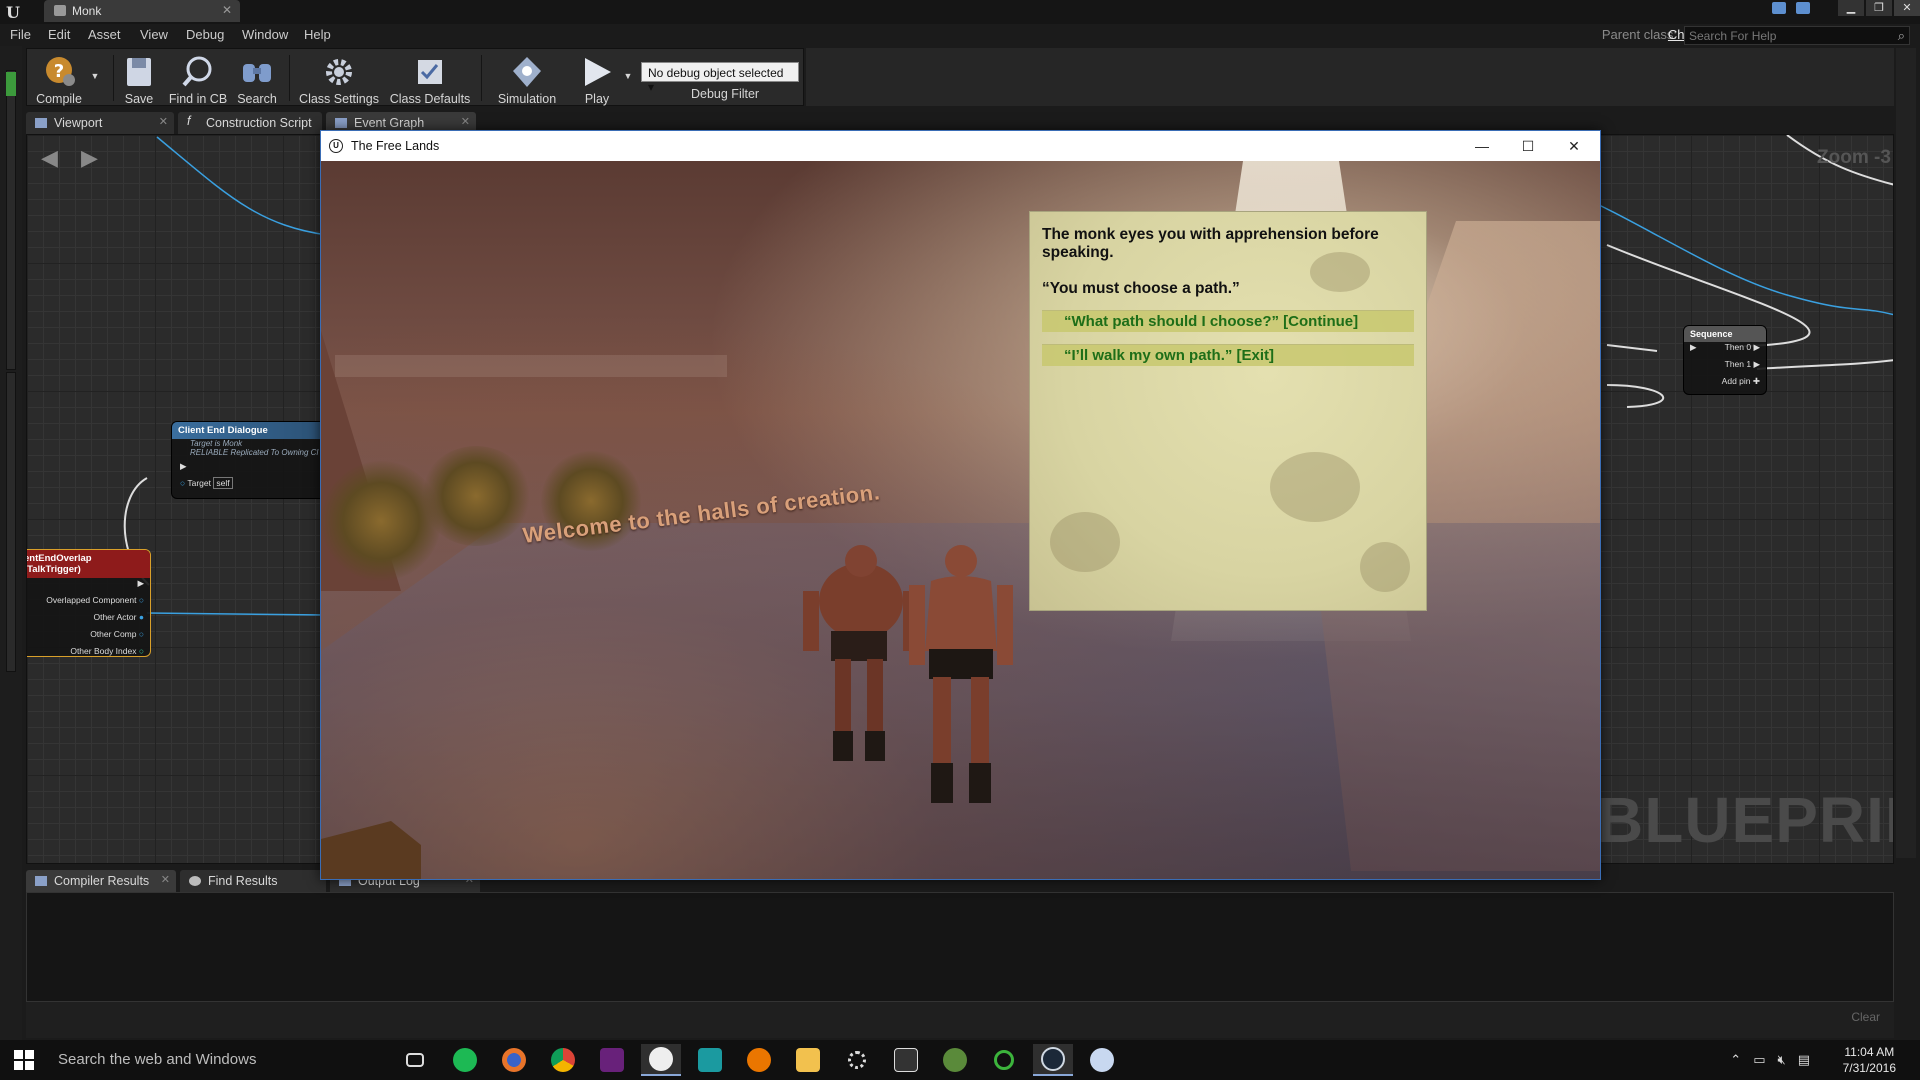 Image resolution: width=1920 pixels, height=1080 pixels. I want to click on dialogue-choice-continue: “What path should I choose?” [Continue], so click(1228, 321).